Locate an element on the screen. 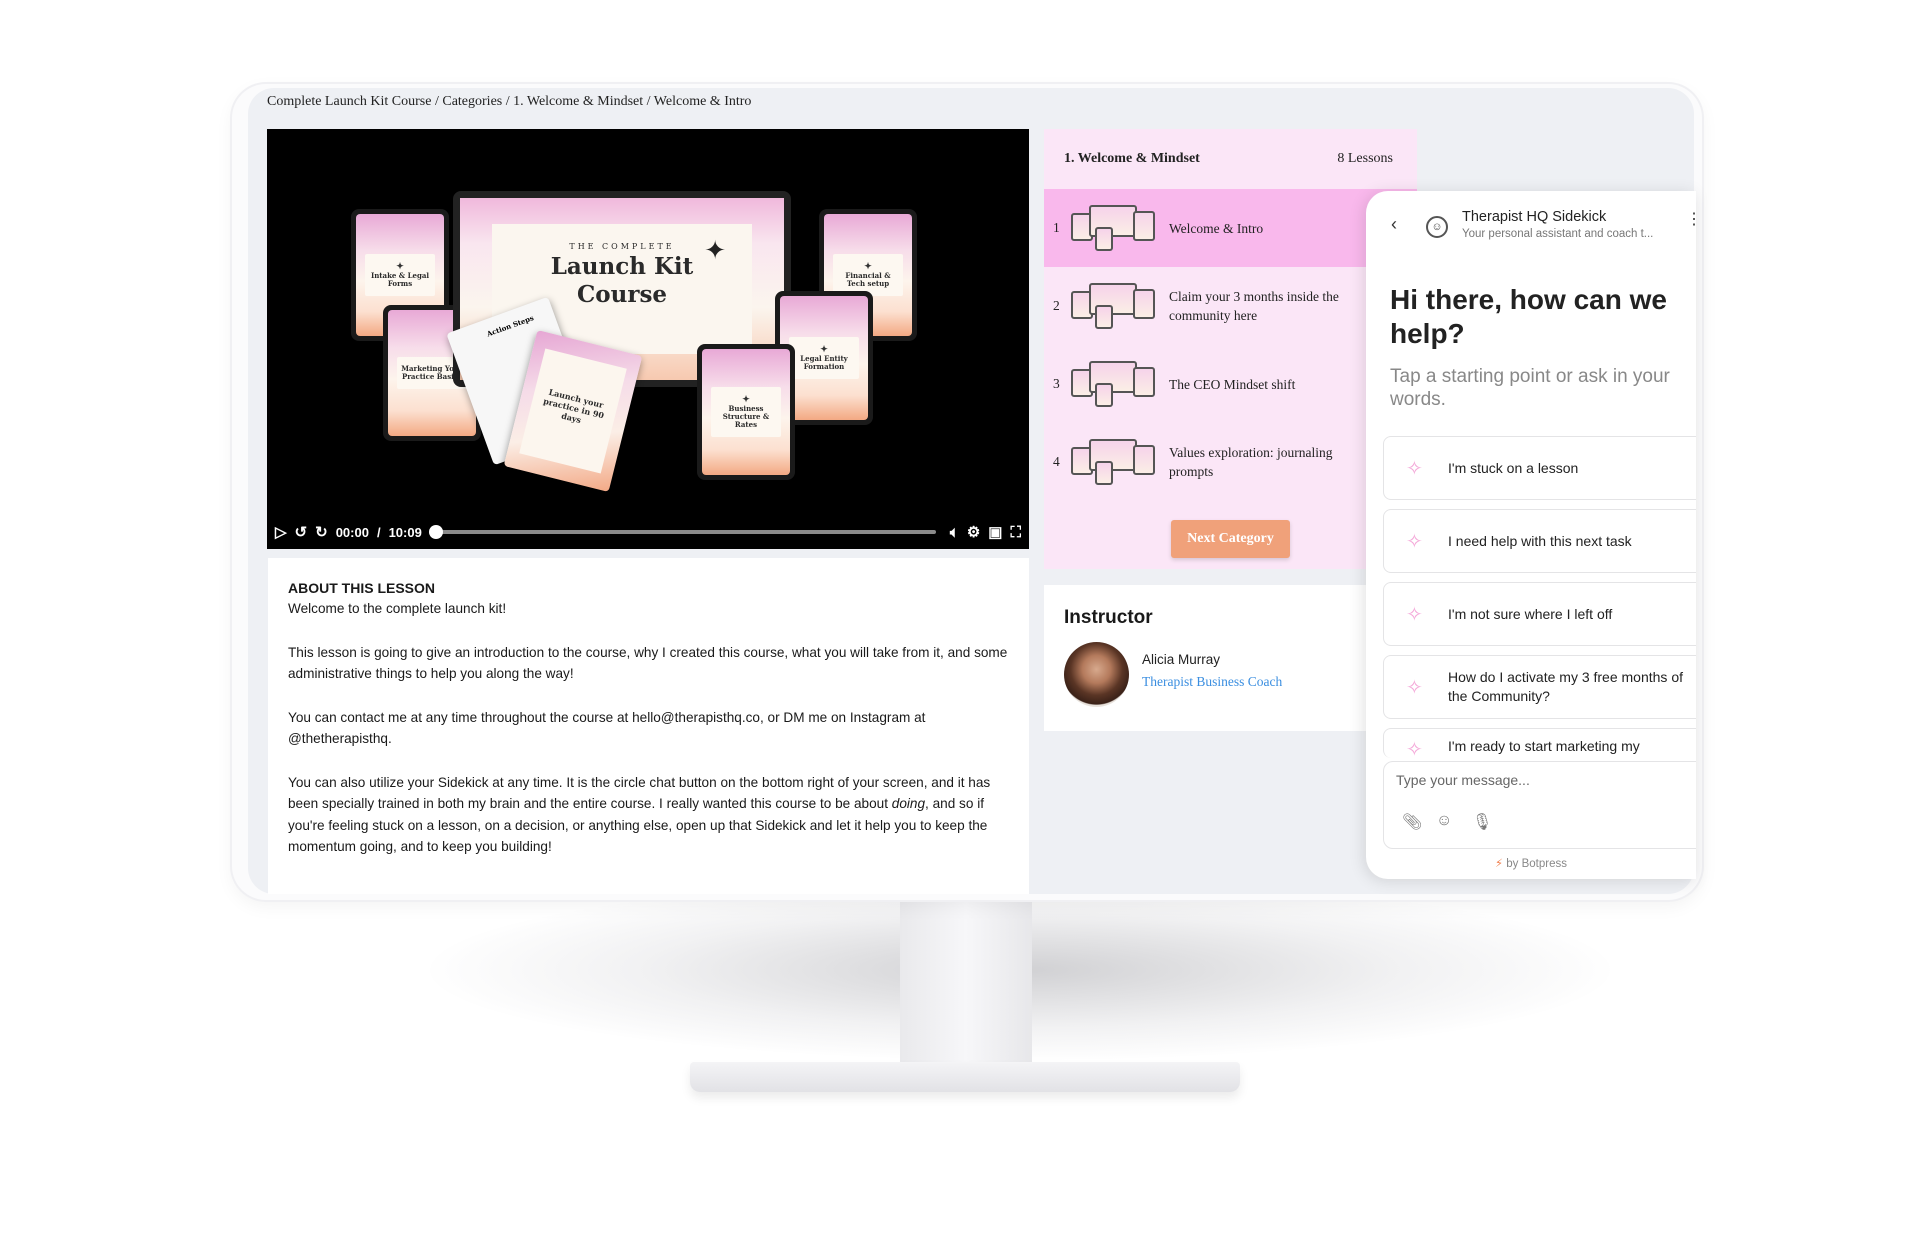  current-time: 00:00 is located at coordinates (352, 532).